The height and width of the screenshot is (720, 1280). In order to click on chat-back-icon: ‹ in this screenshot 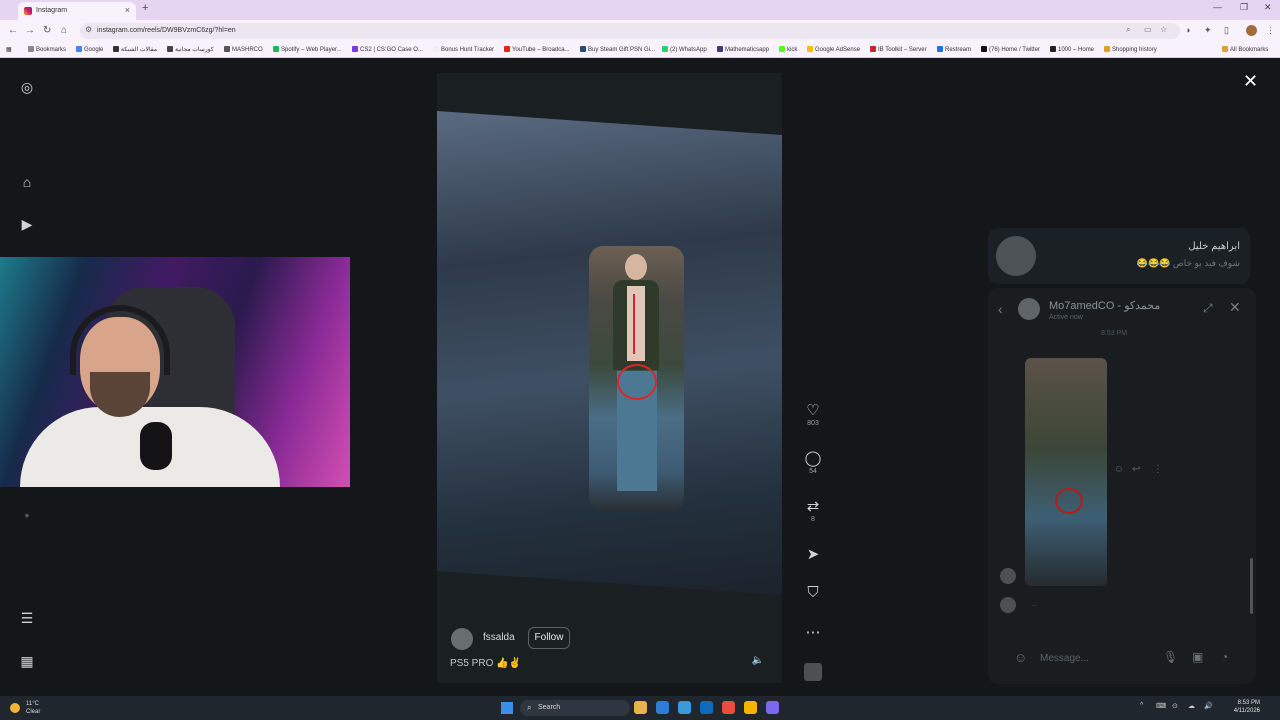, I will do `click(1000, 309)`.